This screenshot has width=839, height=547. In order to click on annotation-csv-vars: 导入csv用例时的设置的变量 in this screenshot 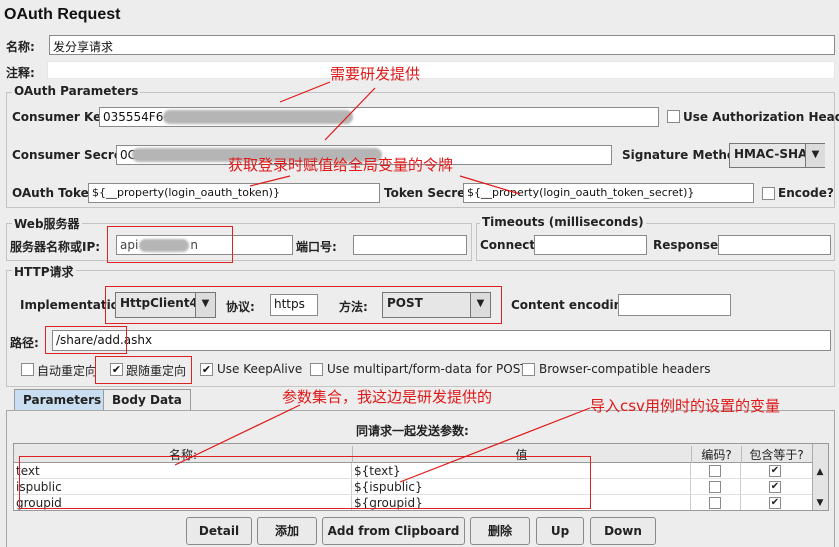, I will do `click(685, 406)`.